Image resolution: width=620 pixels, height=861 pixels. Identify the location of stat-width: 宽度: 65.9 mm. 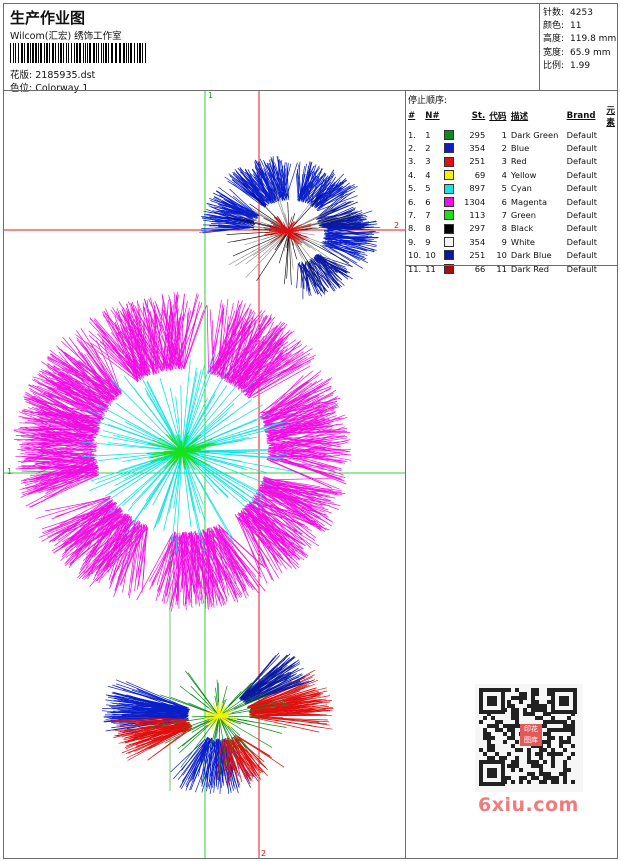
(577, 52).